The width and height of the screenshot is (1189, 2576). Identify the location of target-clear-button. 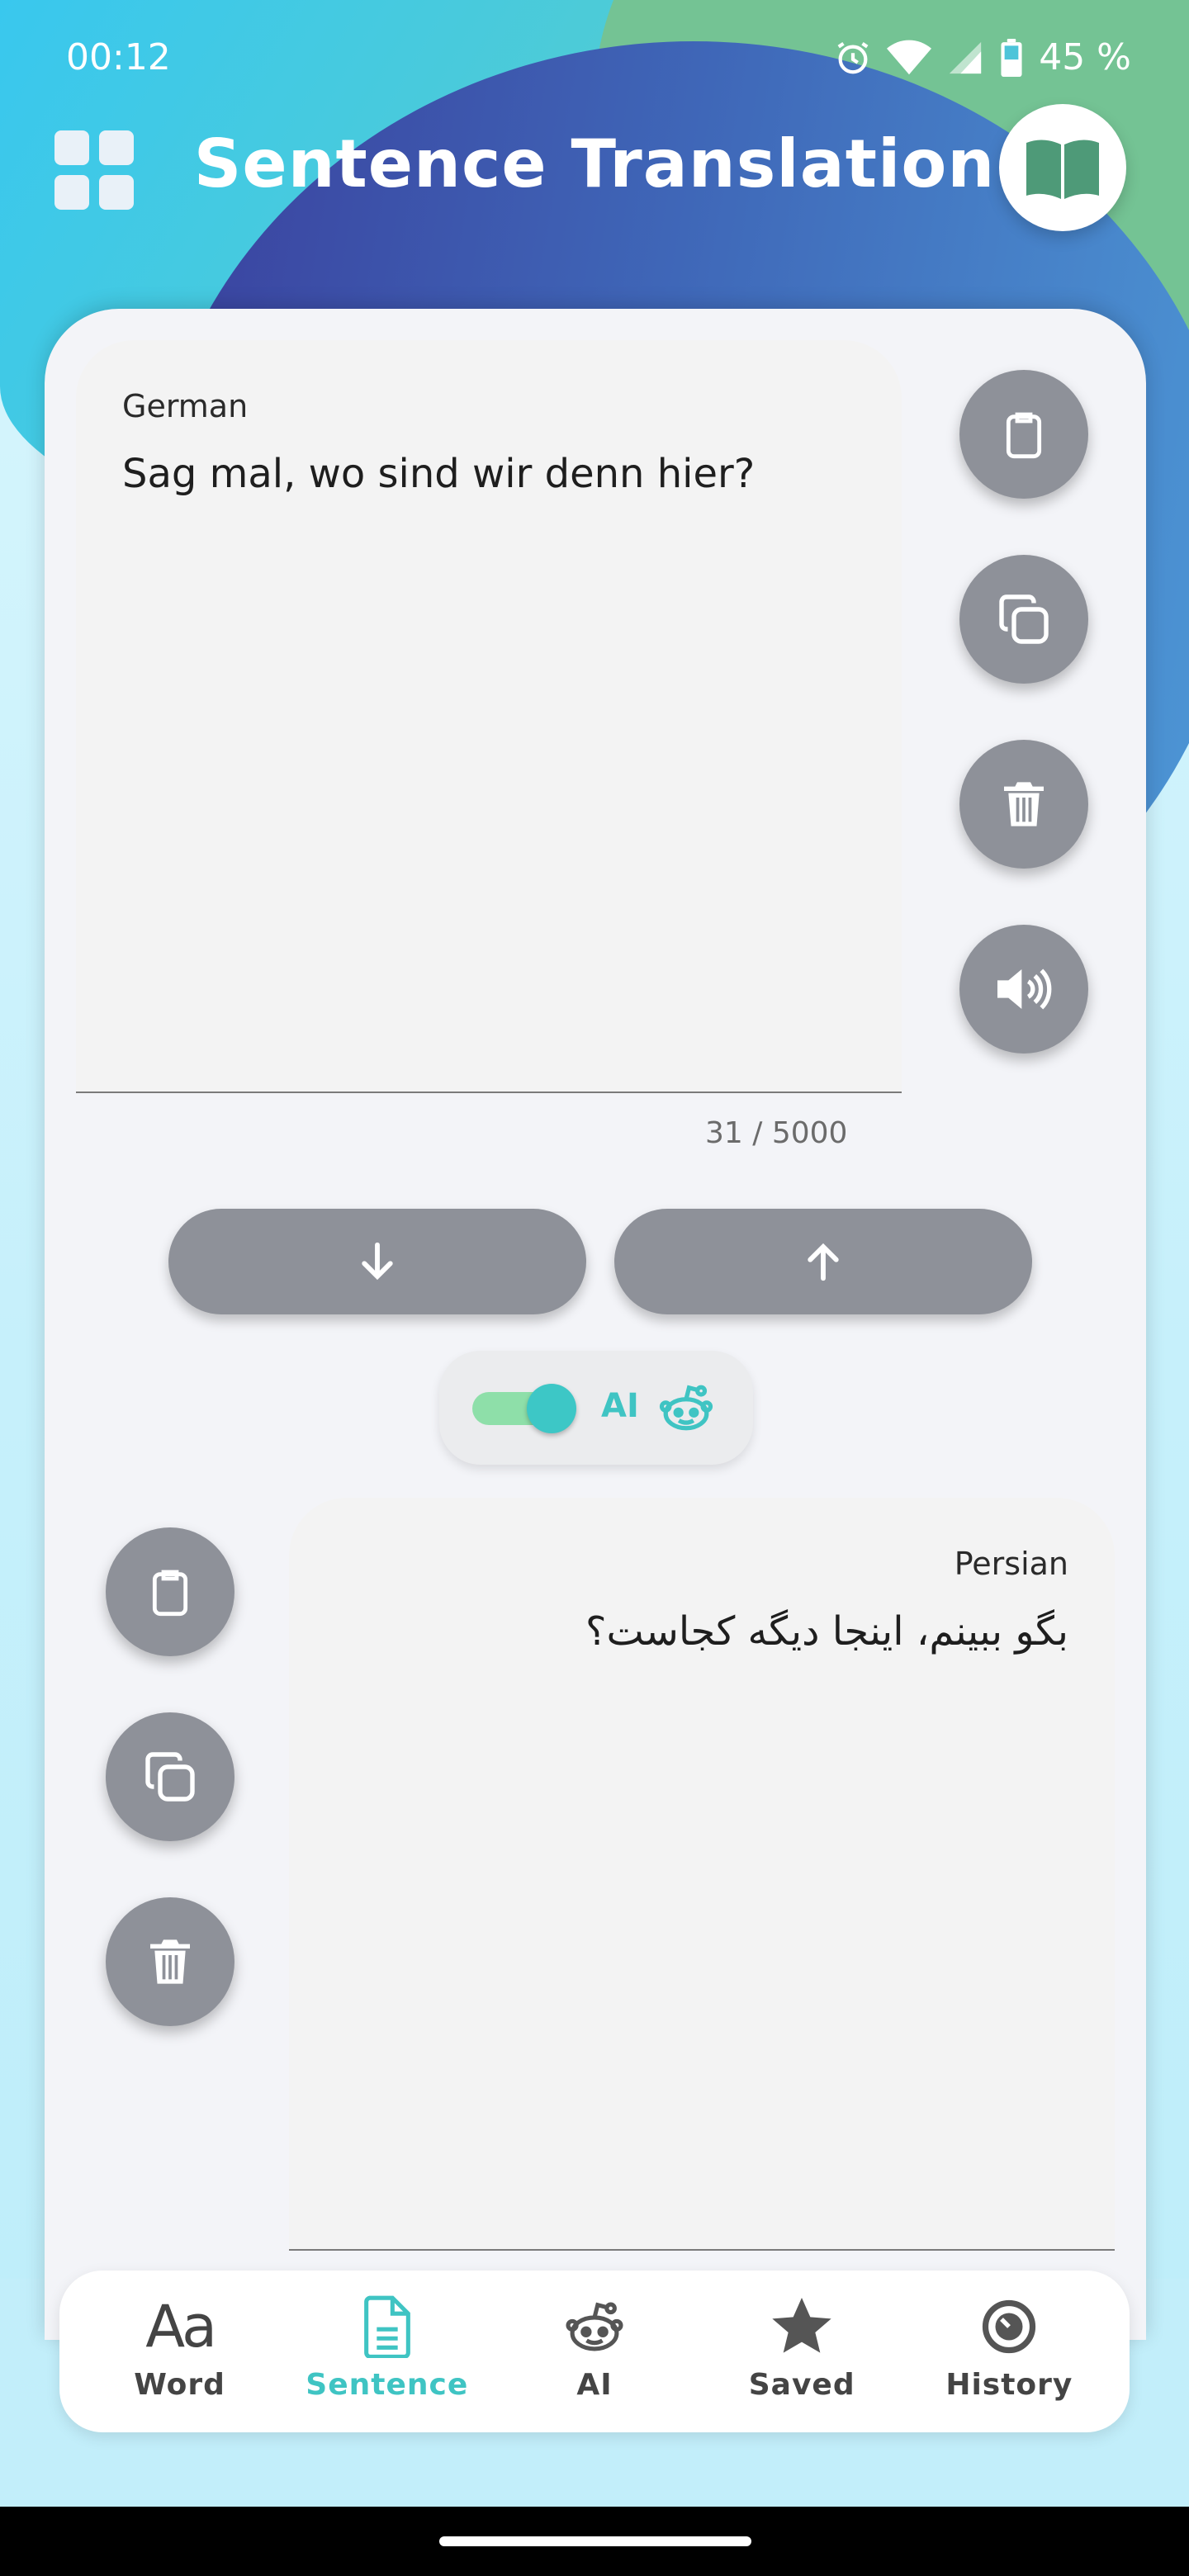
(170, 1961).